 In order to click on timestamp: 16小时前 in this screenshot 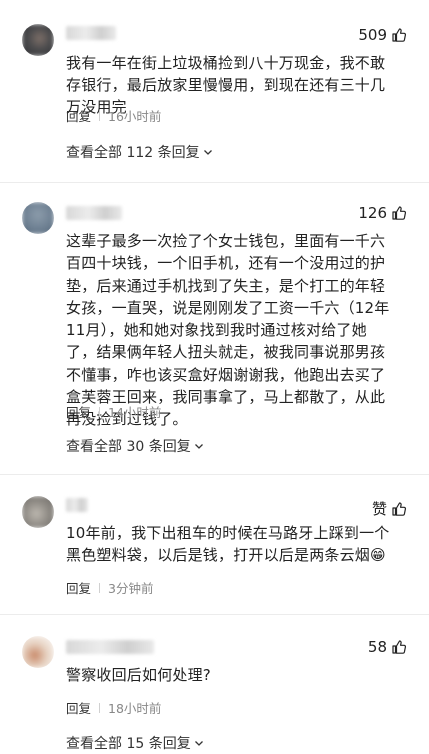, I will do `click(135, 116)`.